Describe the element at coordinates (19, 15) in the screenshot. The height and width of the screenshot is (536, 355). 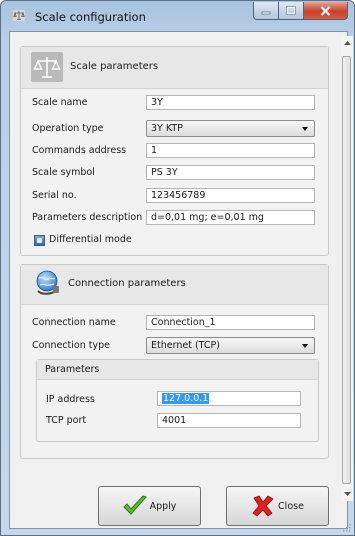
I see `scales-app-icon` at that location.